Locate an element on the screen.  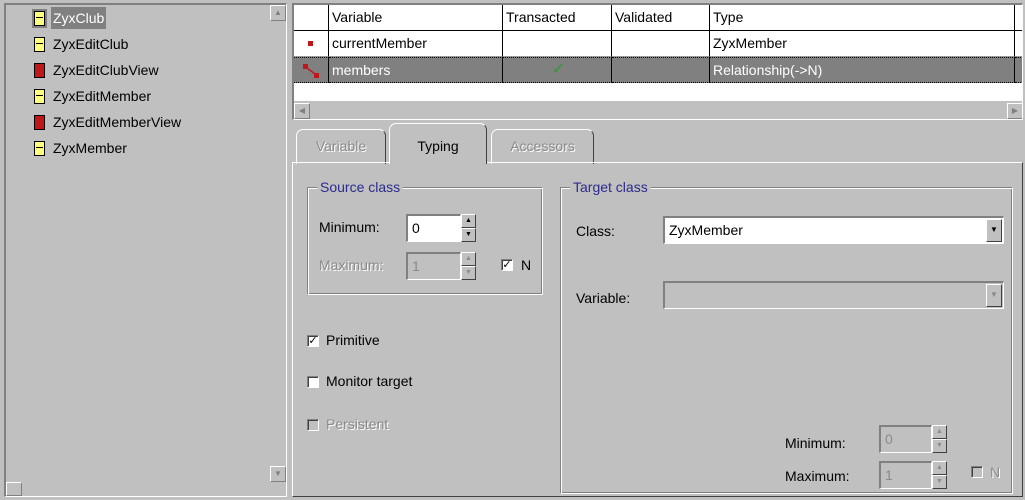
scroll-left-icon: ◀ is located at coordinates (302, 111).